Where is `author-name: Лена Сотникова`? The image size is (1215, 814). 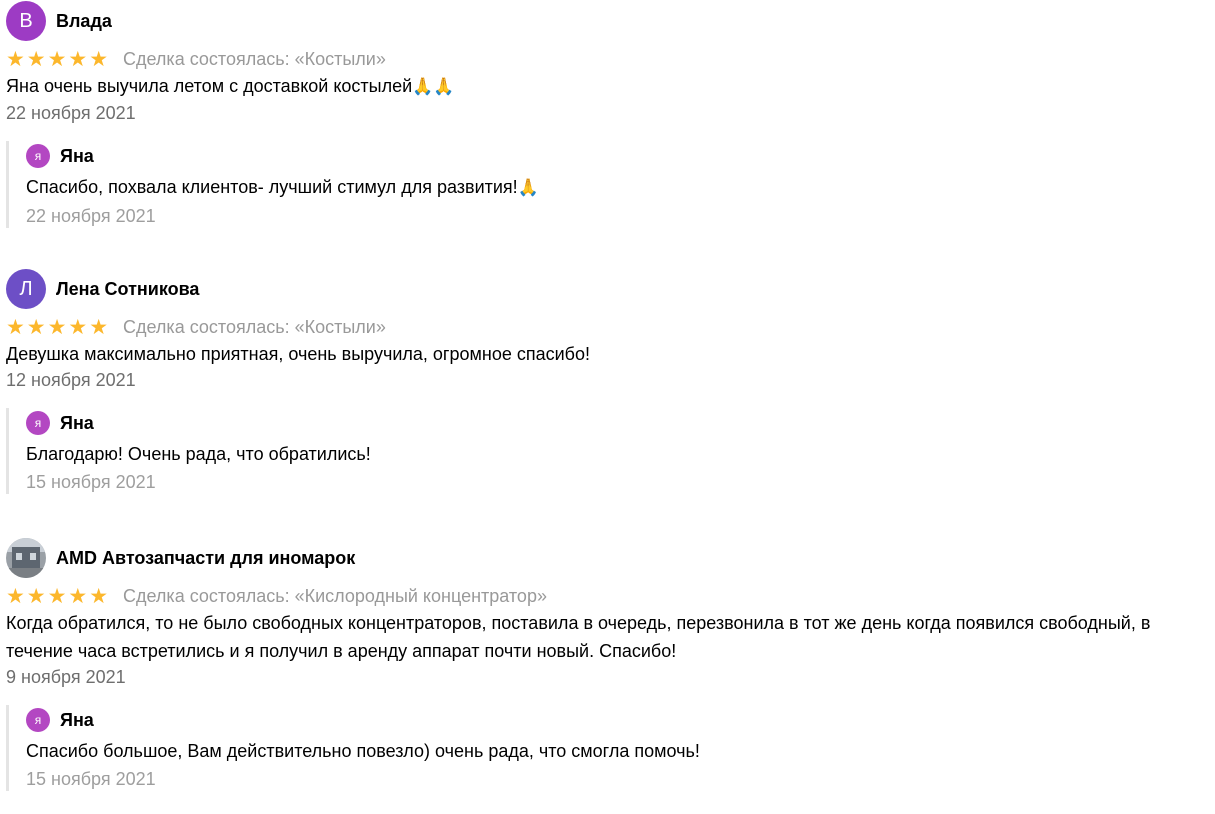
author-name: Лена Сотникова is located at coordinates (127, 289).